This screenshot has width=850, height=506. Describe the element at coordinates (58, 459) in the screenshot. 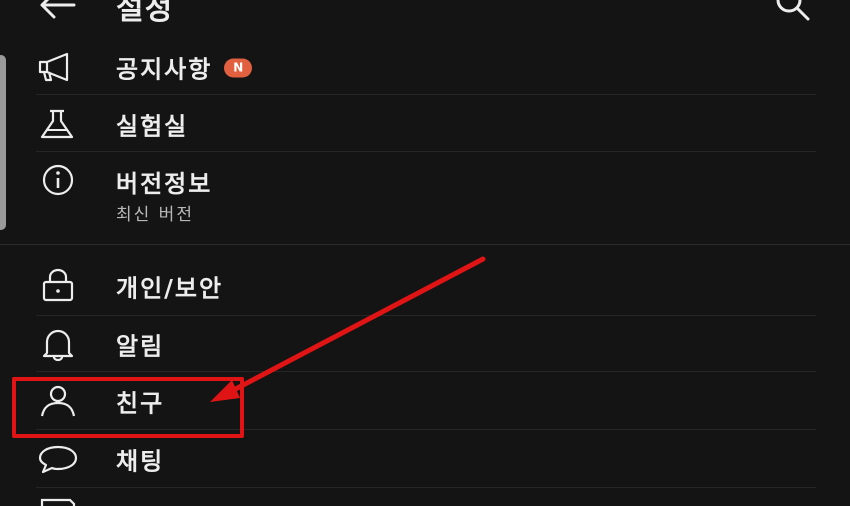

I see `chat-bubble-icon` at that location.